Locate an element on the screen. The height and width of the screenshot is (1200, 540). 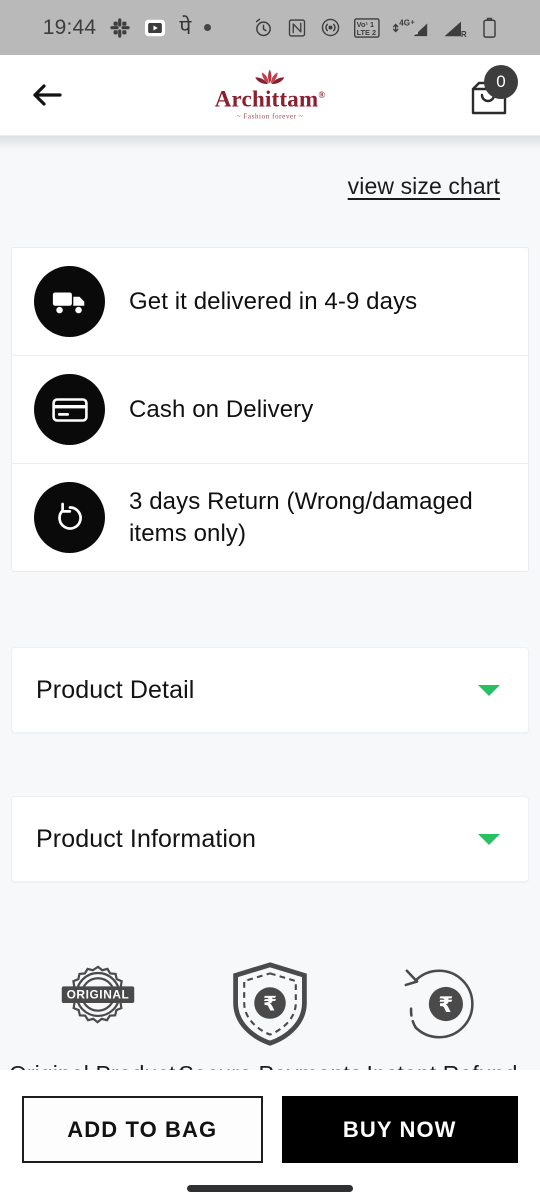
signal-4g-plus-icon: 4G + is located at coordinates (411, 28).